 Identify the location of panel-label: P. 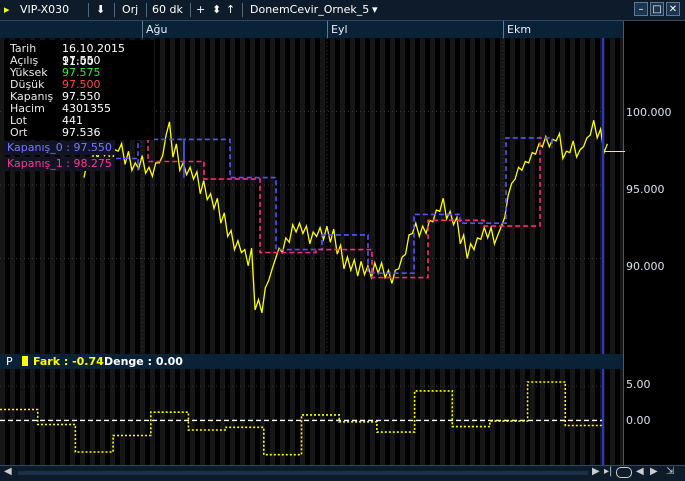
(9, 361).